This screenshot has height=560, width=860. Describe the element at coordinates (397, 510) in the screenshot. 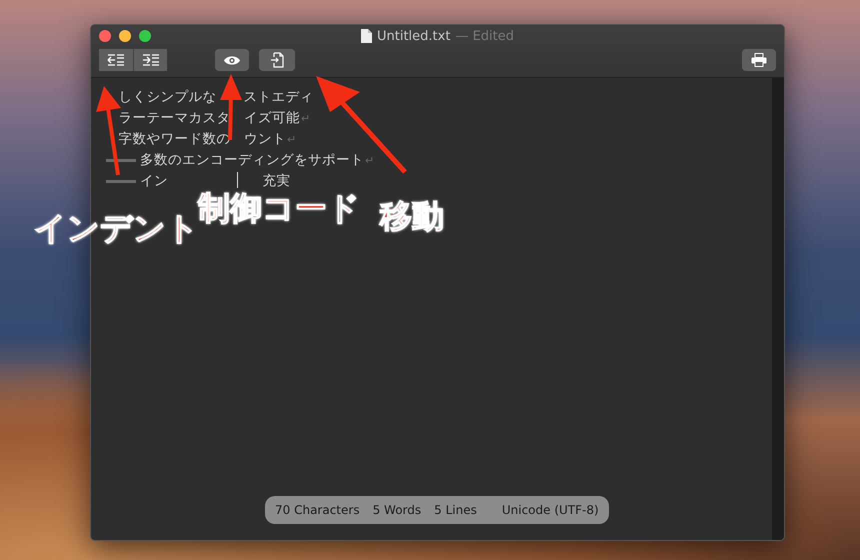

I see `status-text: 5 Words` at that location.